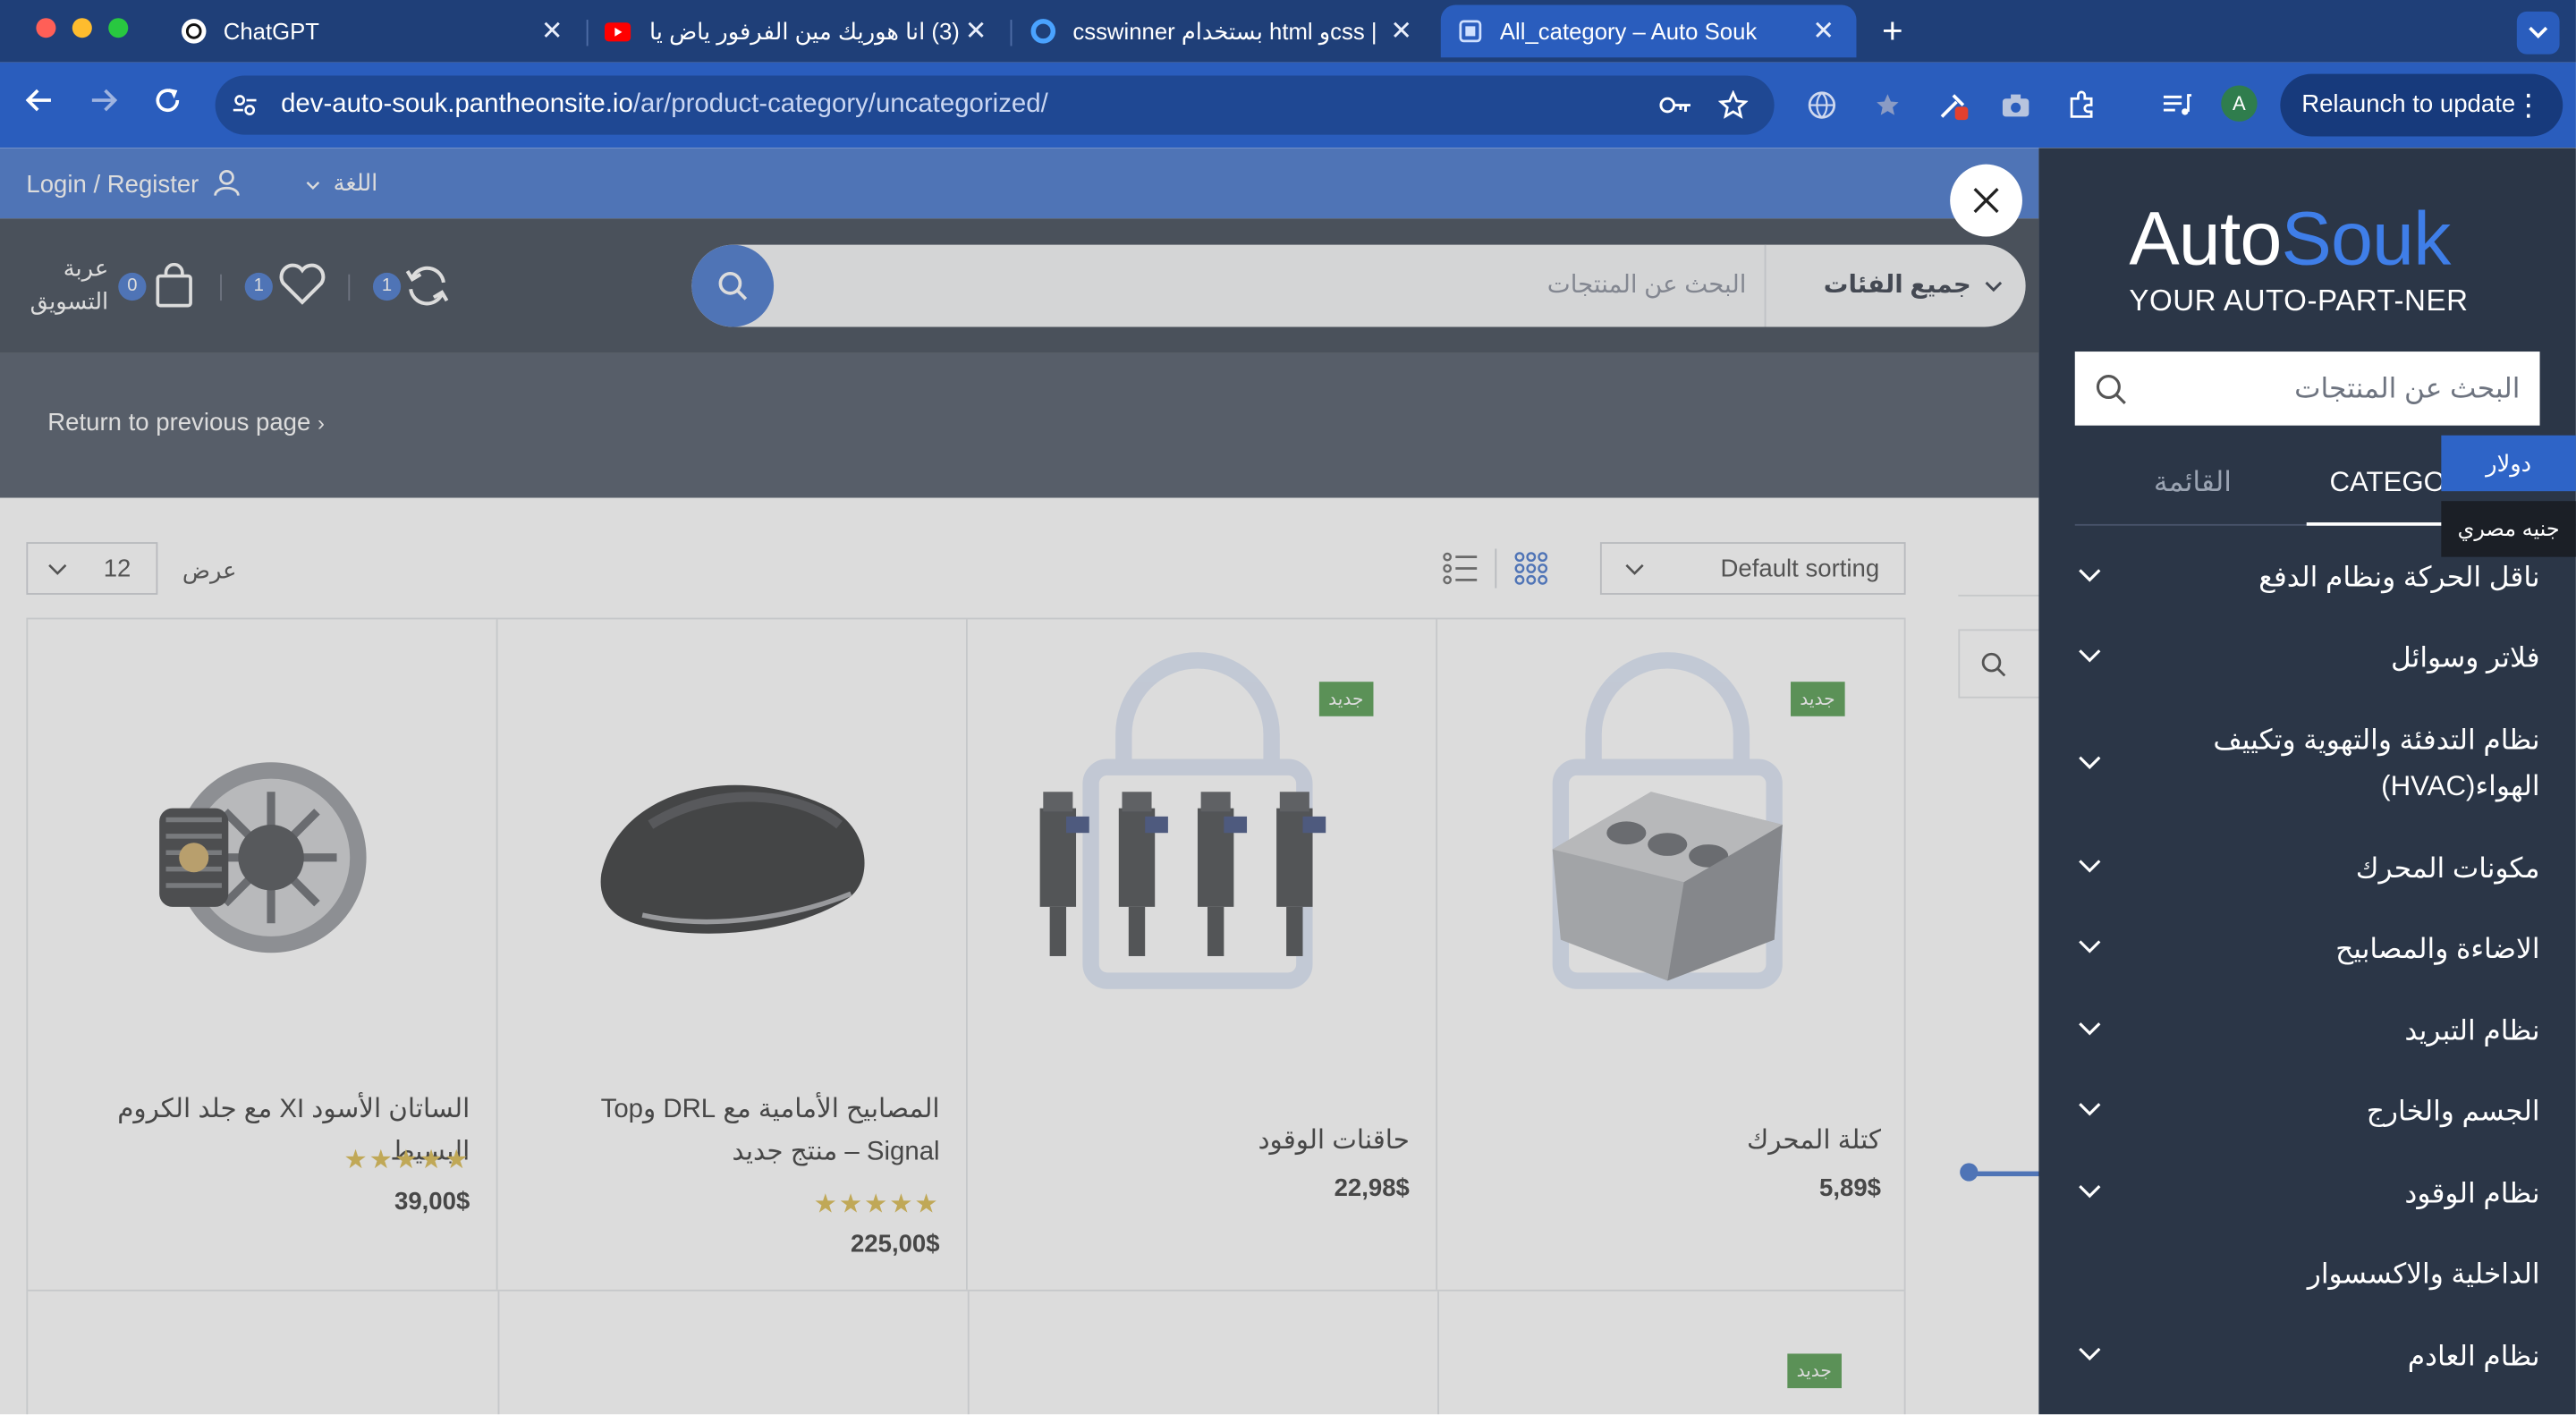  Describe the element at coordinates (799, 32) in the screenshot. I see `browser-tab-youtube: (3) انا هوريك مين الفرفور ياض يا نا ✕` at that location.